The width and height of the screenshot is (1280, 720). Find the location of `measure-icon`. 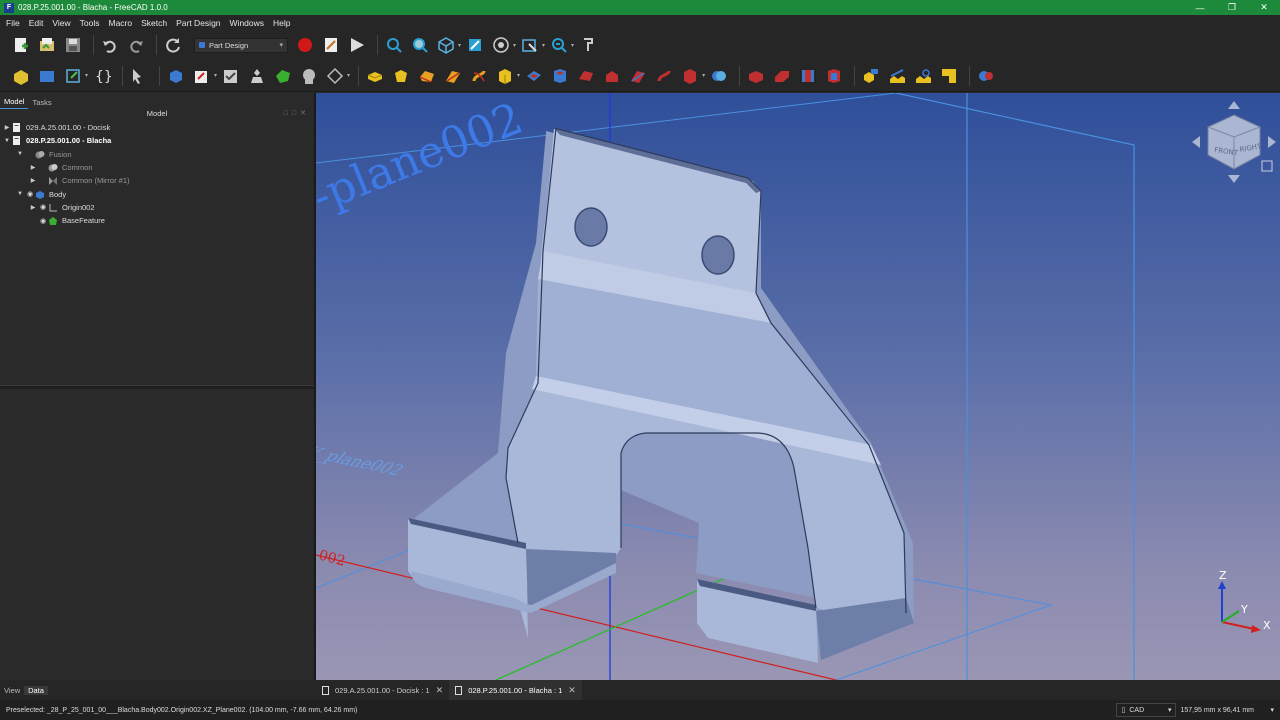

measure-icon is located at coordinates (475, 45).